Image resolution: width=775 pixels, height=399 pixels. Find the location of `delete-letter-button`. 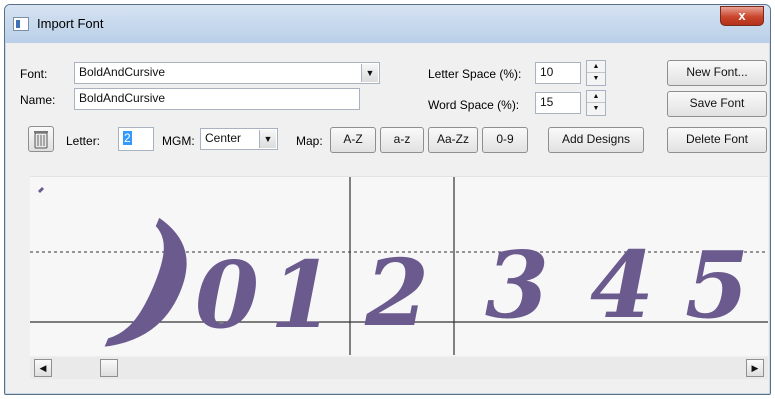

delete-letter-button is located at coordinates (41, 139).